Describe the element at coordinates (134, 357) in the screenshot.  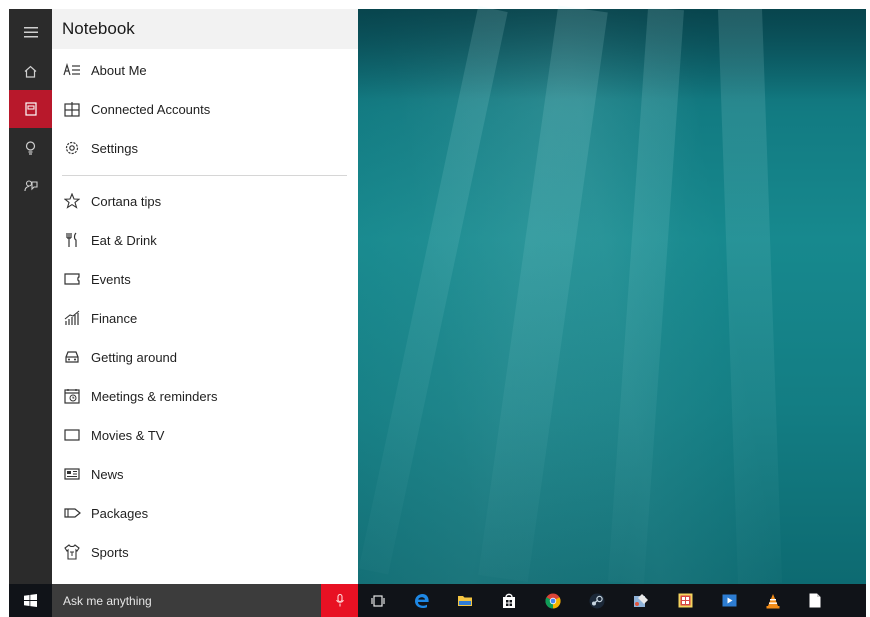
I see `item-label: Getting around` at that location.